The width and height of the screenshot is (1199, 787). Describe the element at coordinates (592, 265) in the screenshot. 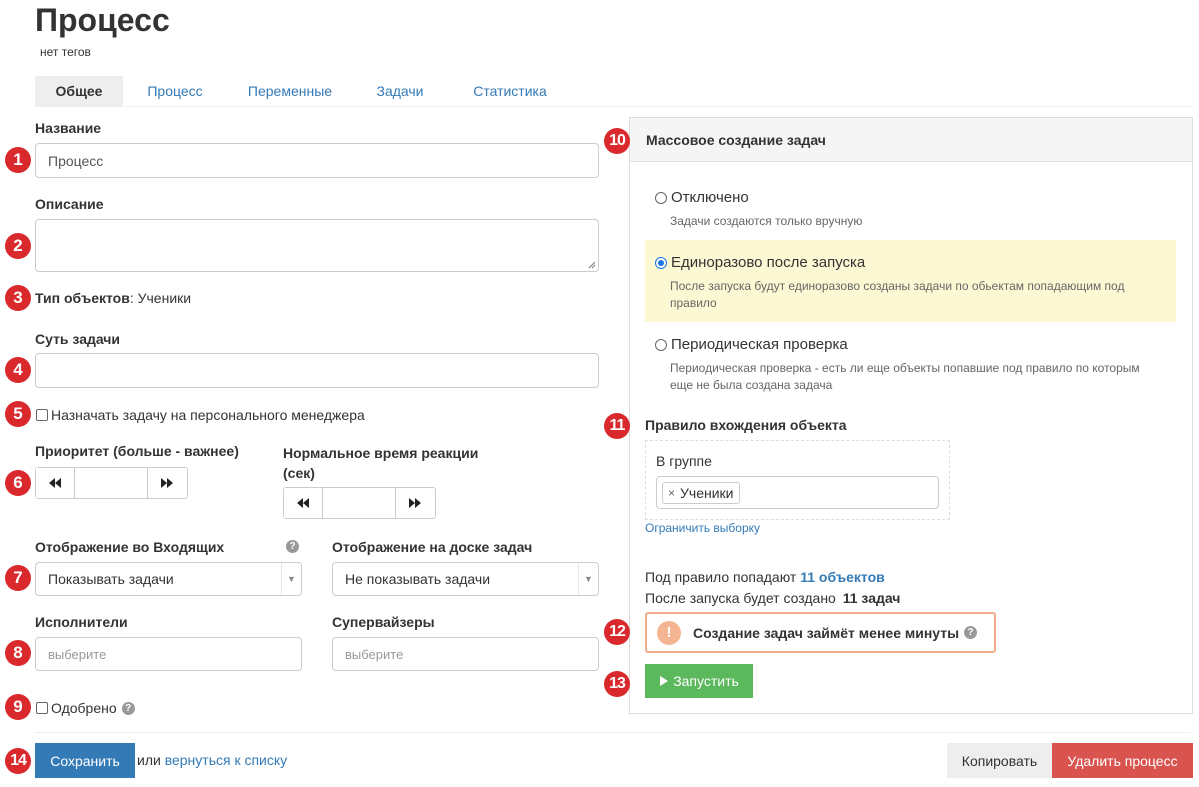

I see `resize-handle-icon` at that location.